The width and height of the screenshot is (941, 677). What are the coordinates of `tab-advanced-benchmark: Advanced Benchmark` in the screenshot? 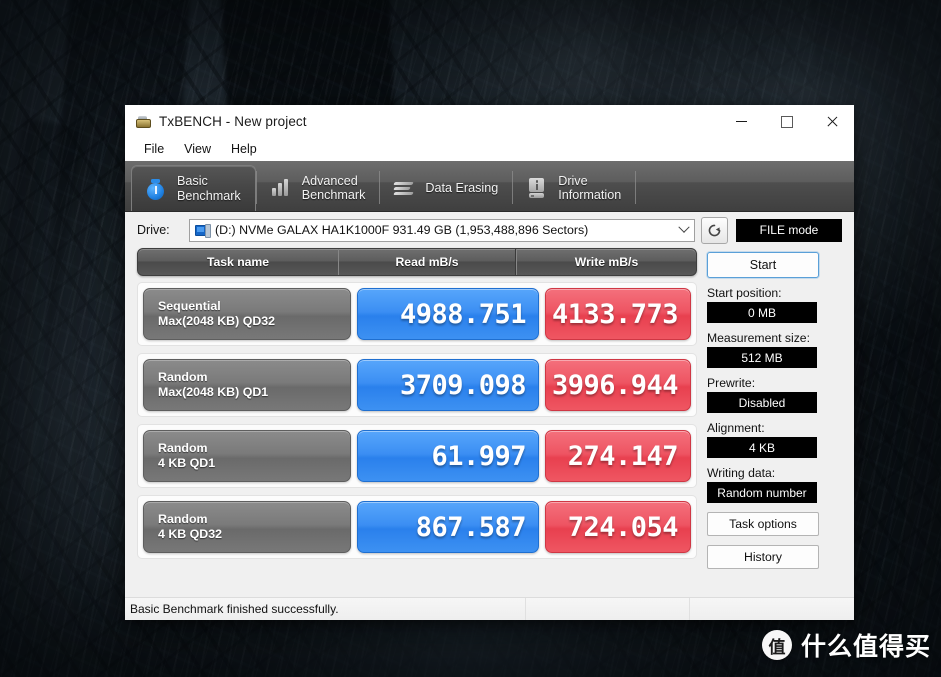 It's located at (318, 188).